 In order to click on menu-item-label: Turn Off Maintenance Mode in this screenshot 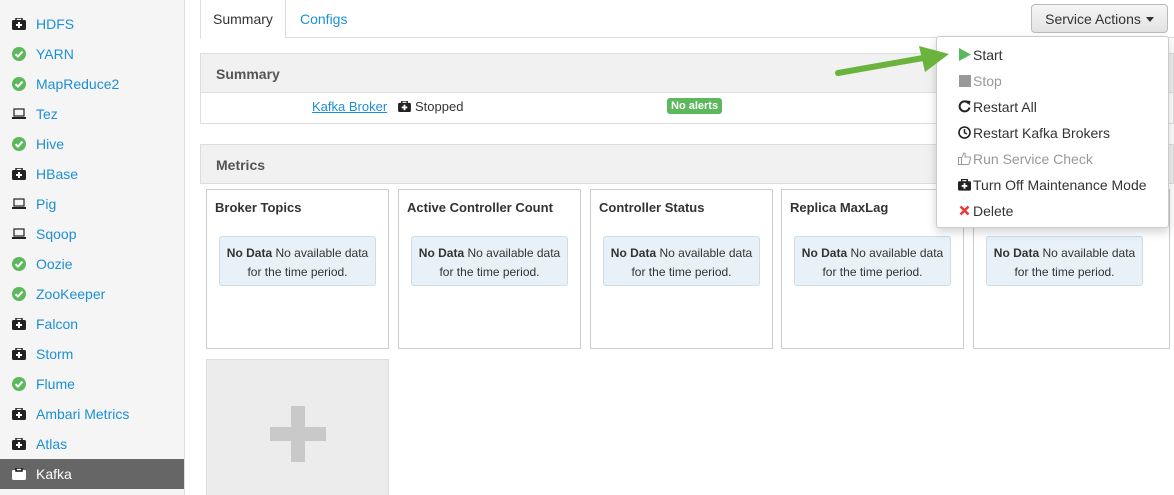, I will do `click(1060, 185)`.